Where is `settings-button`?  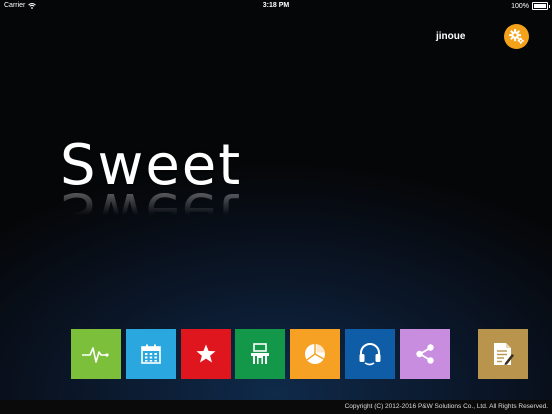 settings-button is located at coordinates (516, 36).